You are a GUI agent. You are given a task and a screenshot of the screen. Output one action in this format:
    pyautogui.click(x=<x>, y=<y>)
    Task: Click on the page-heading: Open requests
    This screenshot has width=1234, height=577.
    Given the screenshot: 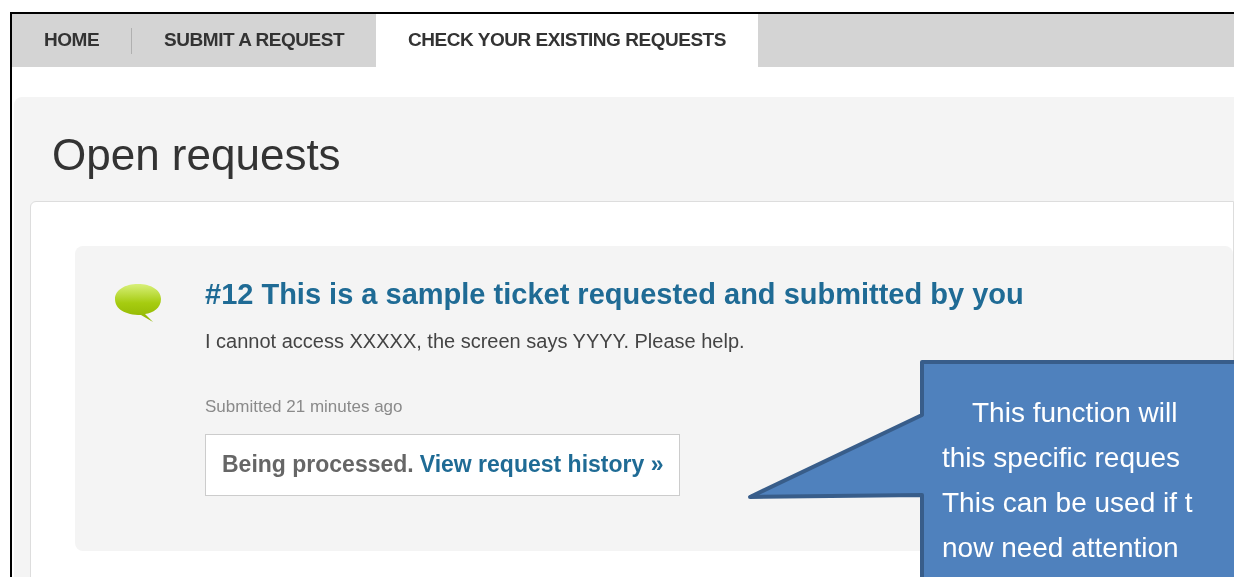 What is the action you would take?
    pyautogui.click(x=197, y=155)
    